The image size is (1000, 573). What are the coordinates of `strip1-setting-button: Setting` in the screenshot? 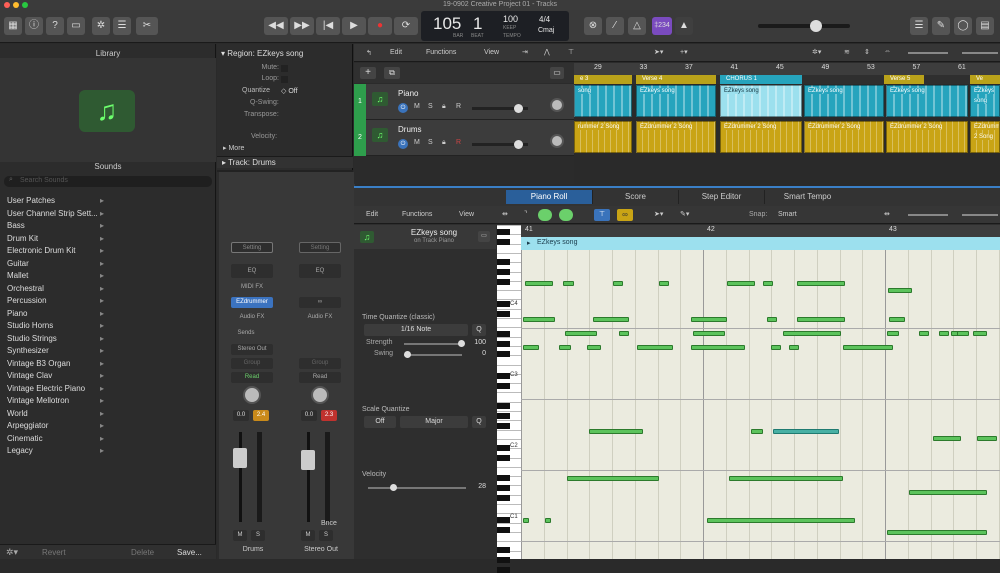 It's located at (252, 247).